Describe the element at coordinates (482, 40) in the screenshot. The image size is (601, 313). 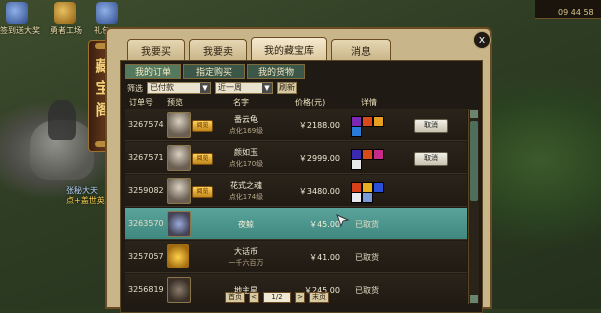
I see `close-button: x` at that location.